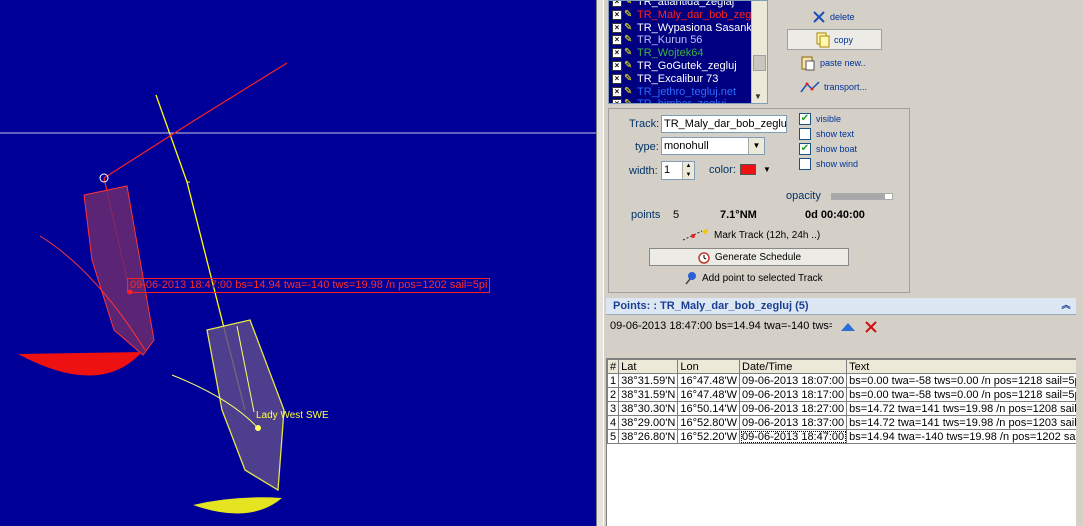 This screenshot has width=1083, height=526. I want to click on track-list-item: ×✎ TR_bimber_zegluj, so click(688, 101).